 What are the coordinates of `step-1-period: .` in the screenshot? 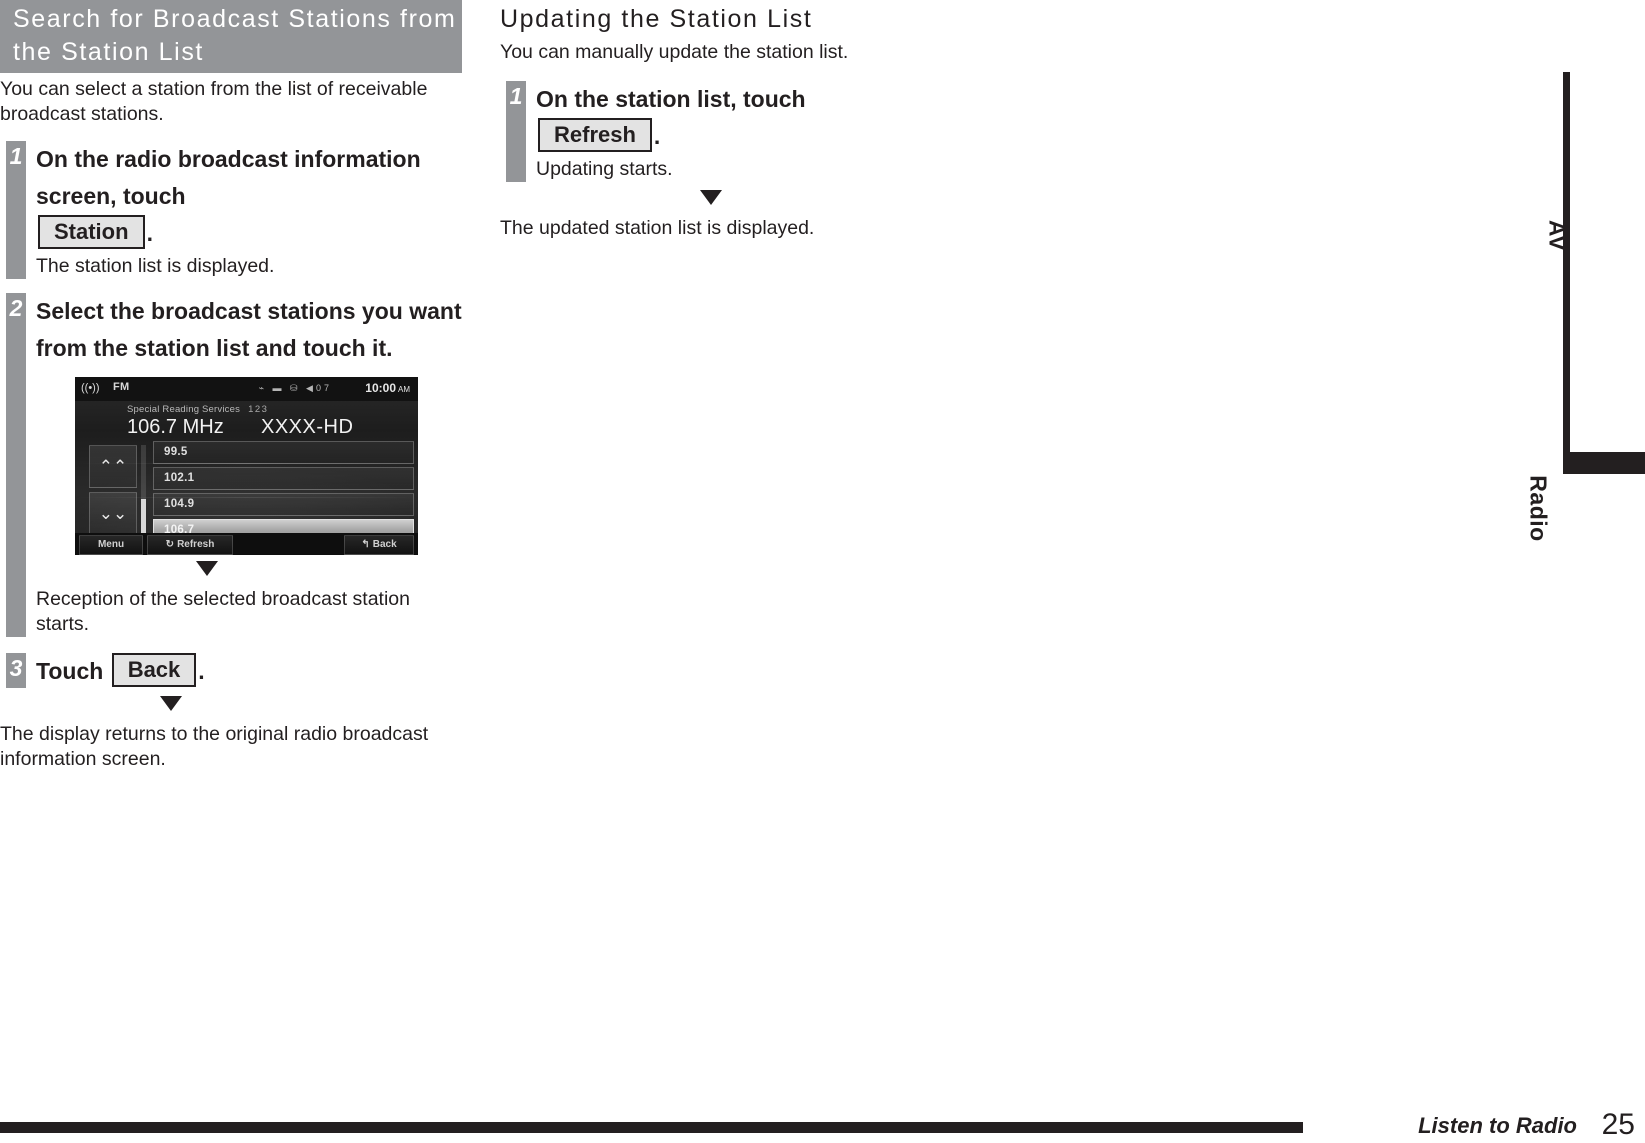 It's located at (149, 233).